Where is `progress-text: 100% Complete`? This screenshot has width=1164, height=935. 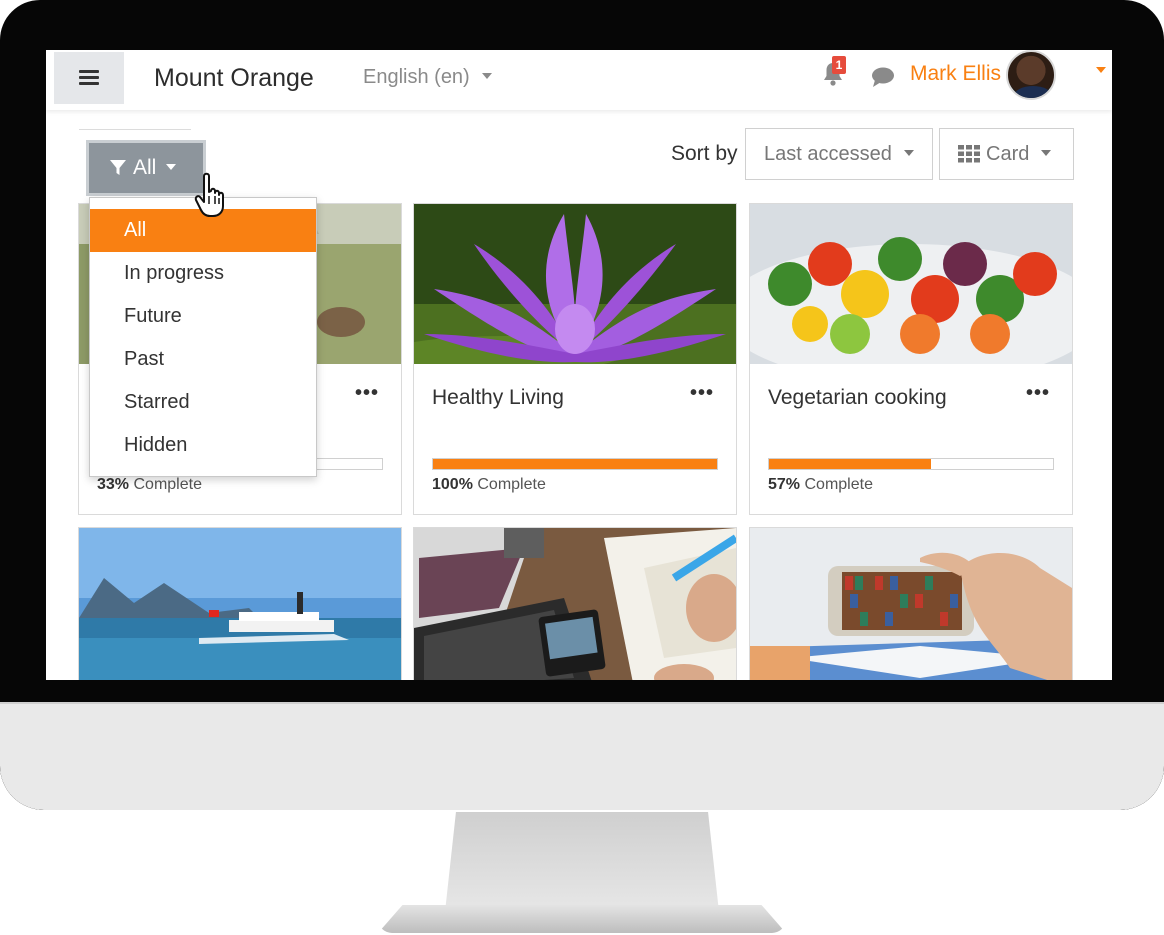
progress-text: 100% Complete is located at coordinates (489, 485).